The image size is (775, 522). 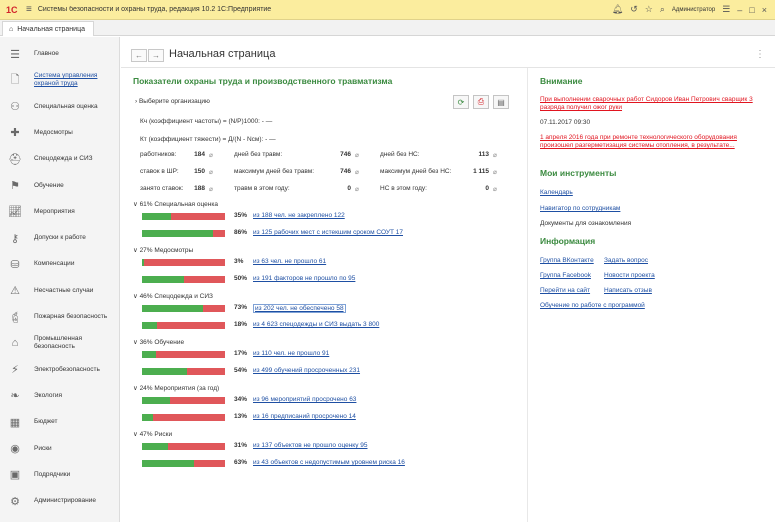 I want to click on sidebar-item: ⛑︎ Спецодежда и СИЗ, so click(x=60, y=159).